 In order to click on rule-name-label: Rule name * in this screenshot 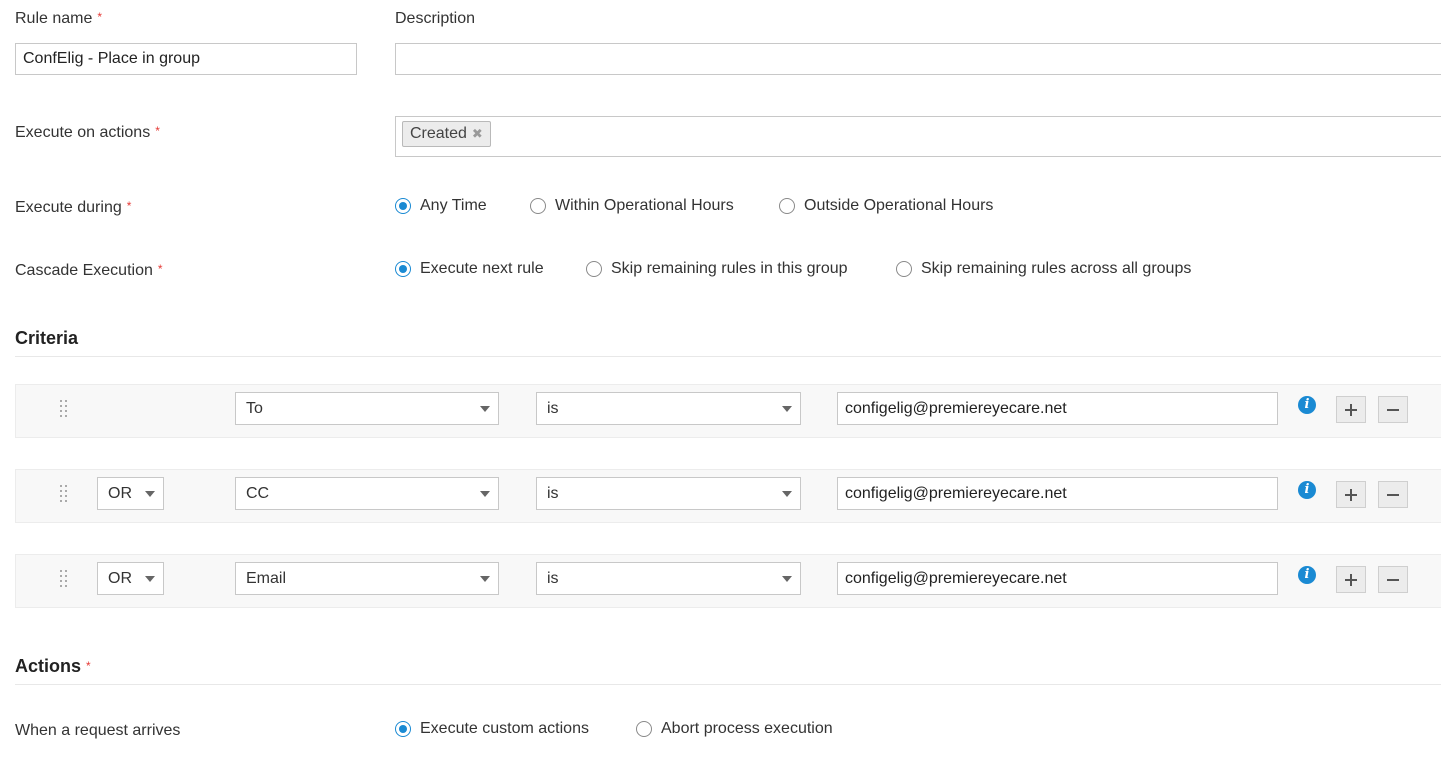, I will do `click(59, 18)`.